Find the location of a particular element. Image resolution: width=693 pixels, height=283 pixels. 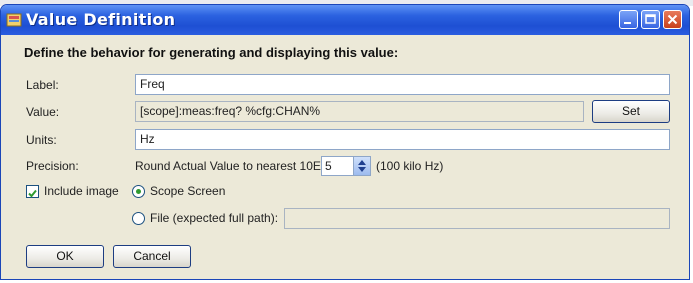

units-caption: Units: is located at coordinates (41, 140).